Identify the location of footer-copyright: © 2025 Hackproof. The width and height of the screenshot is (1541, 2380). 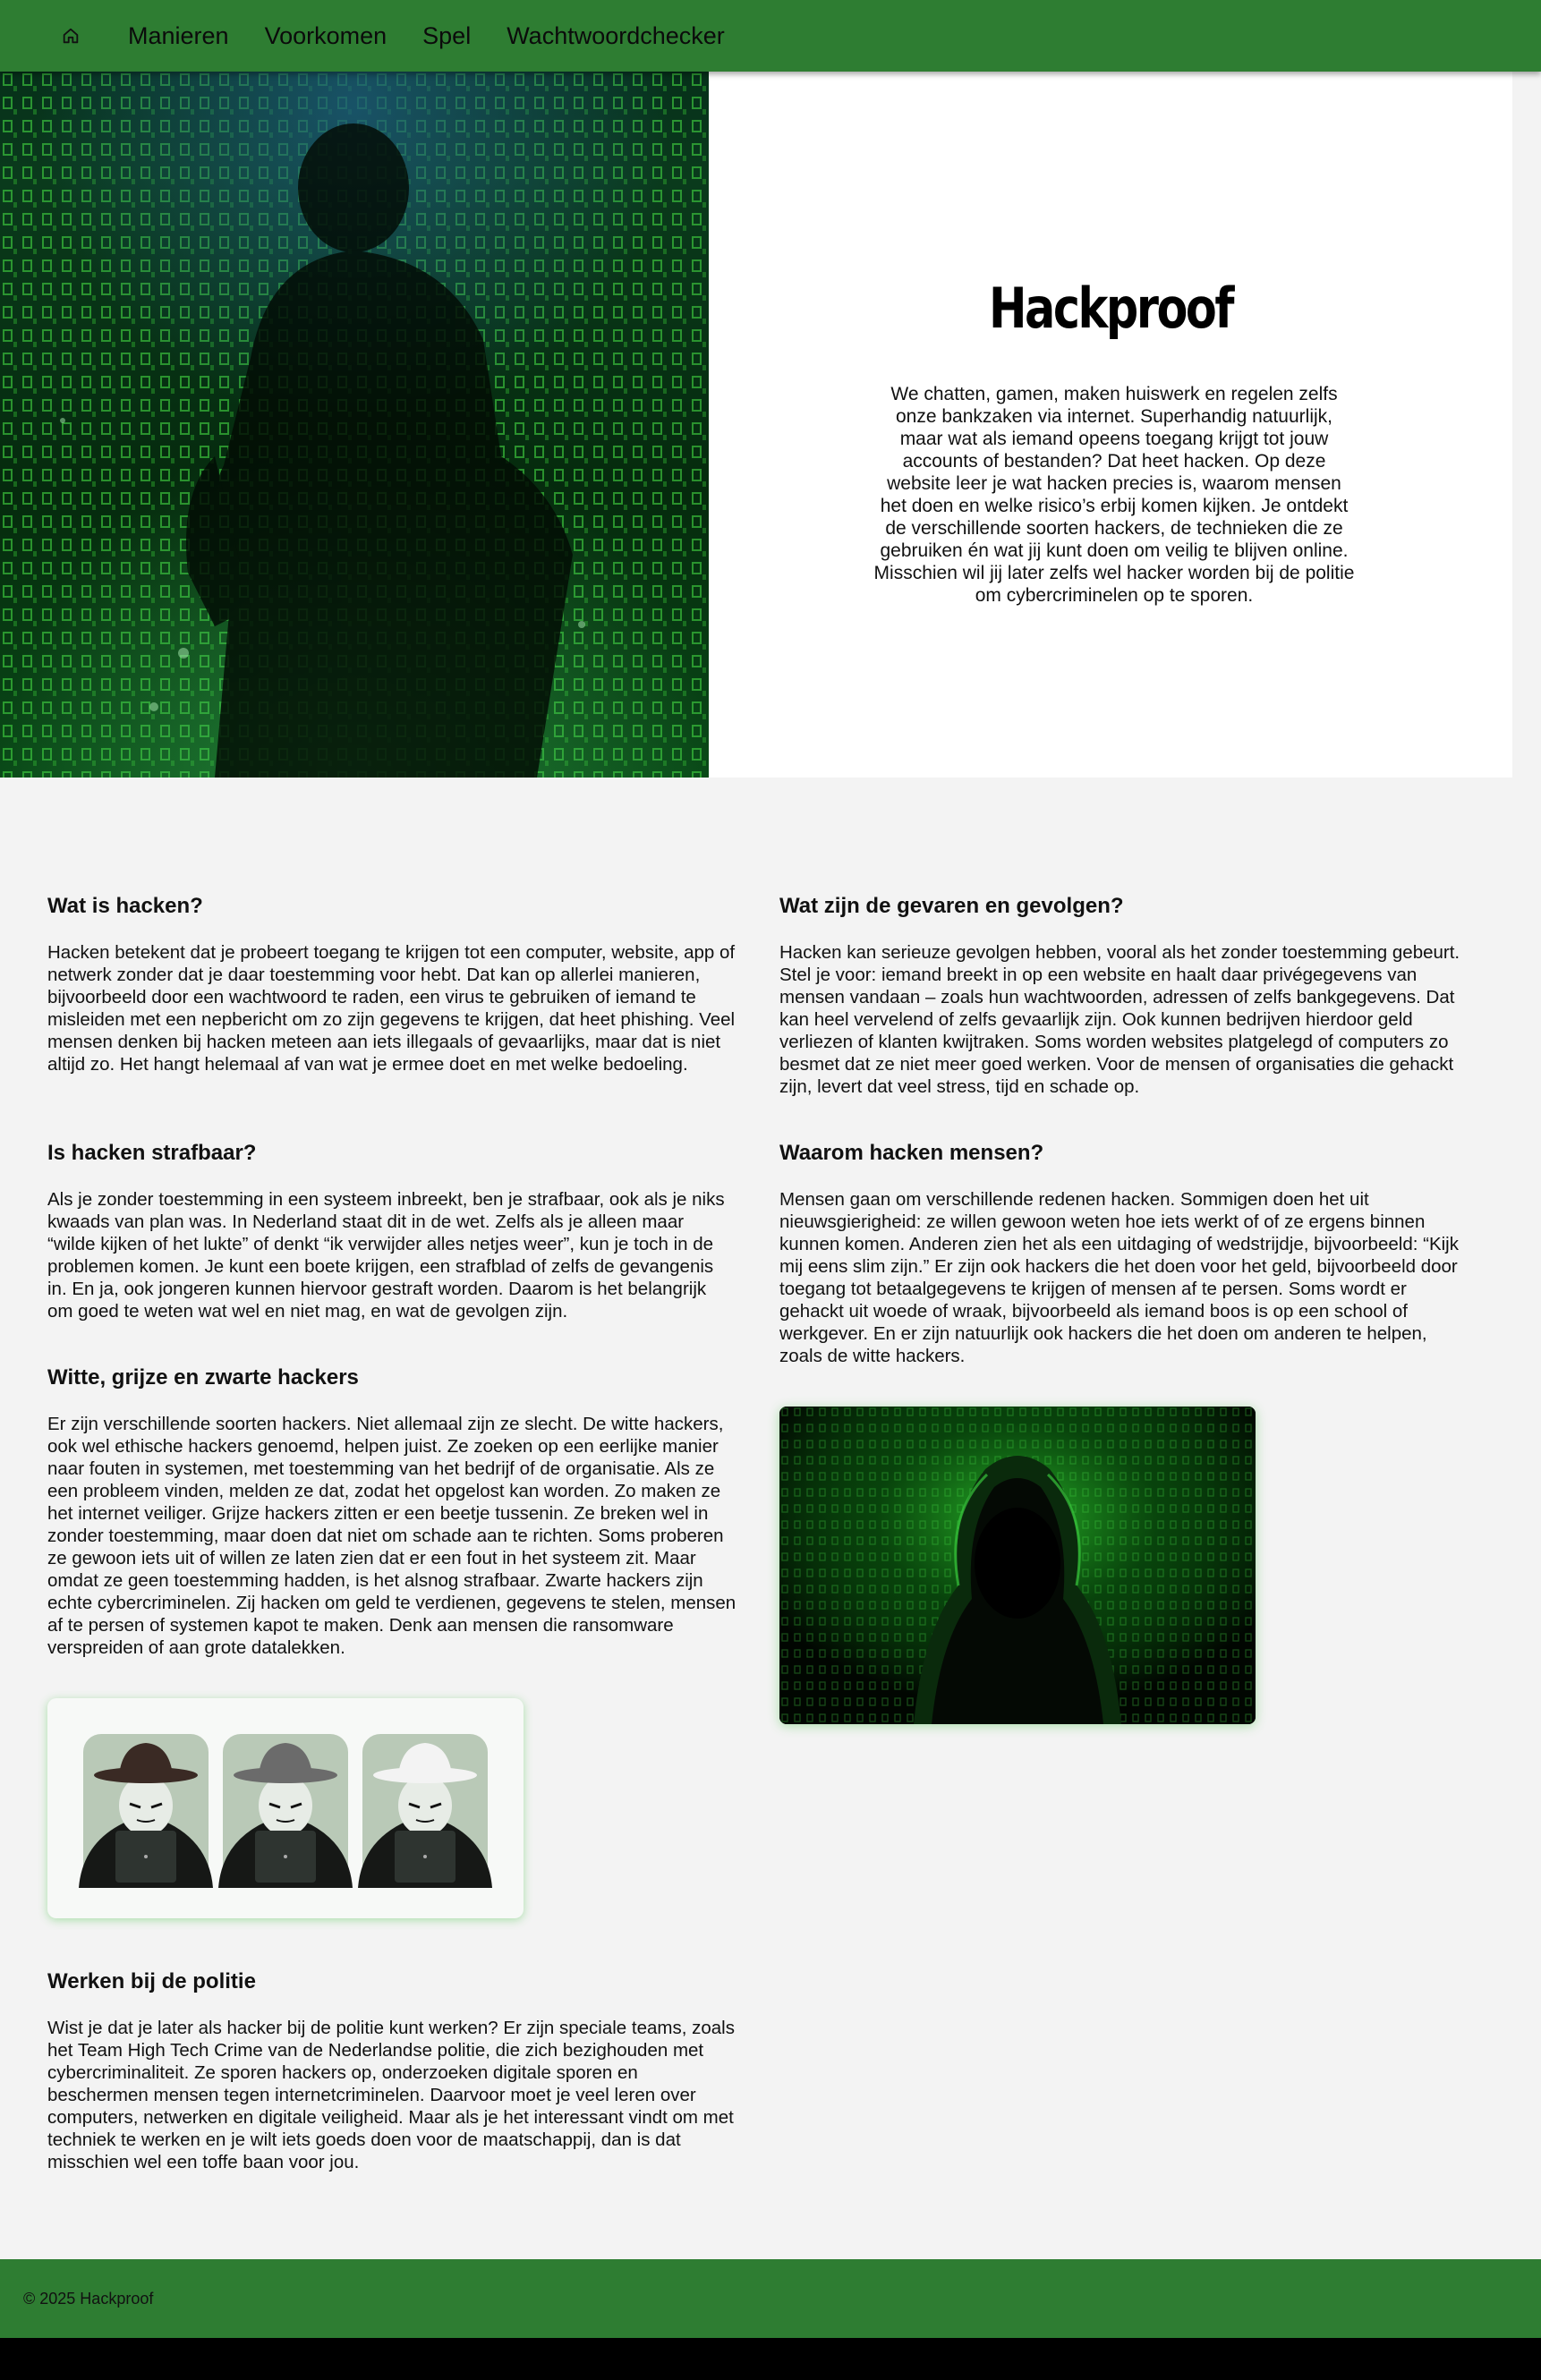
(88, 2299).